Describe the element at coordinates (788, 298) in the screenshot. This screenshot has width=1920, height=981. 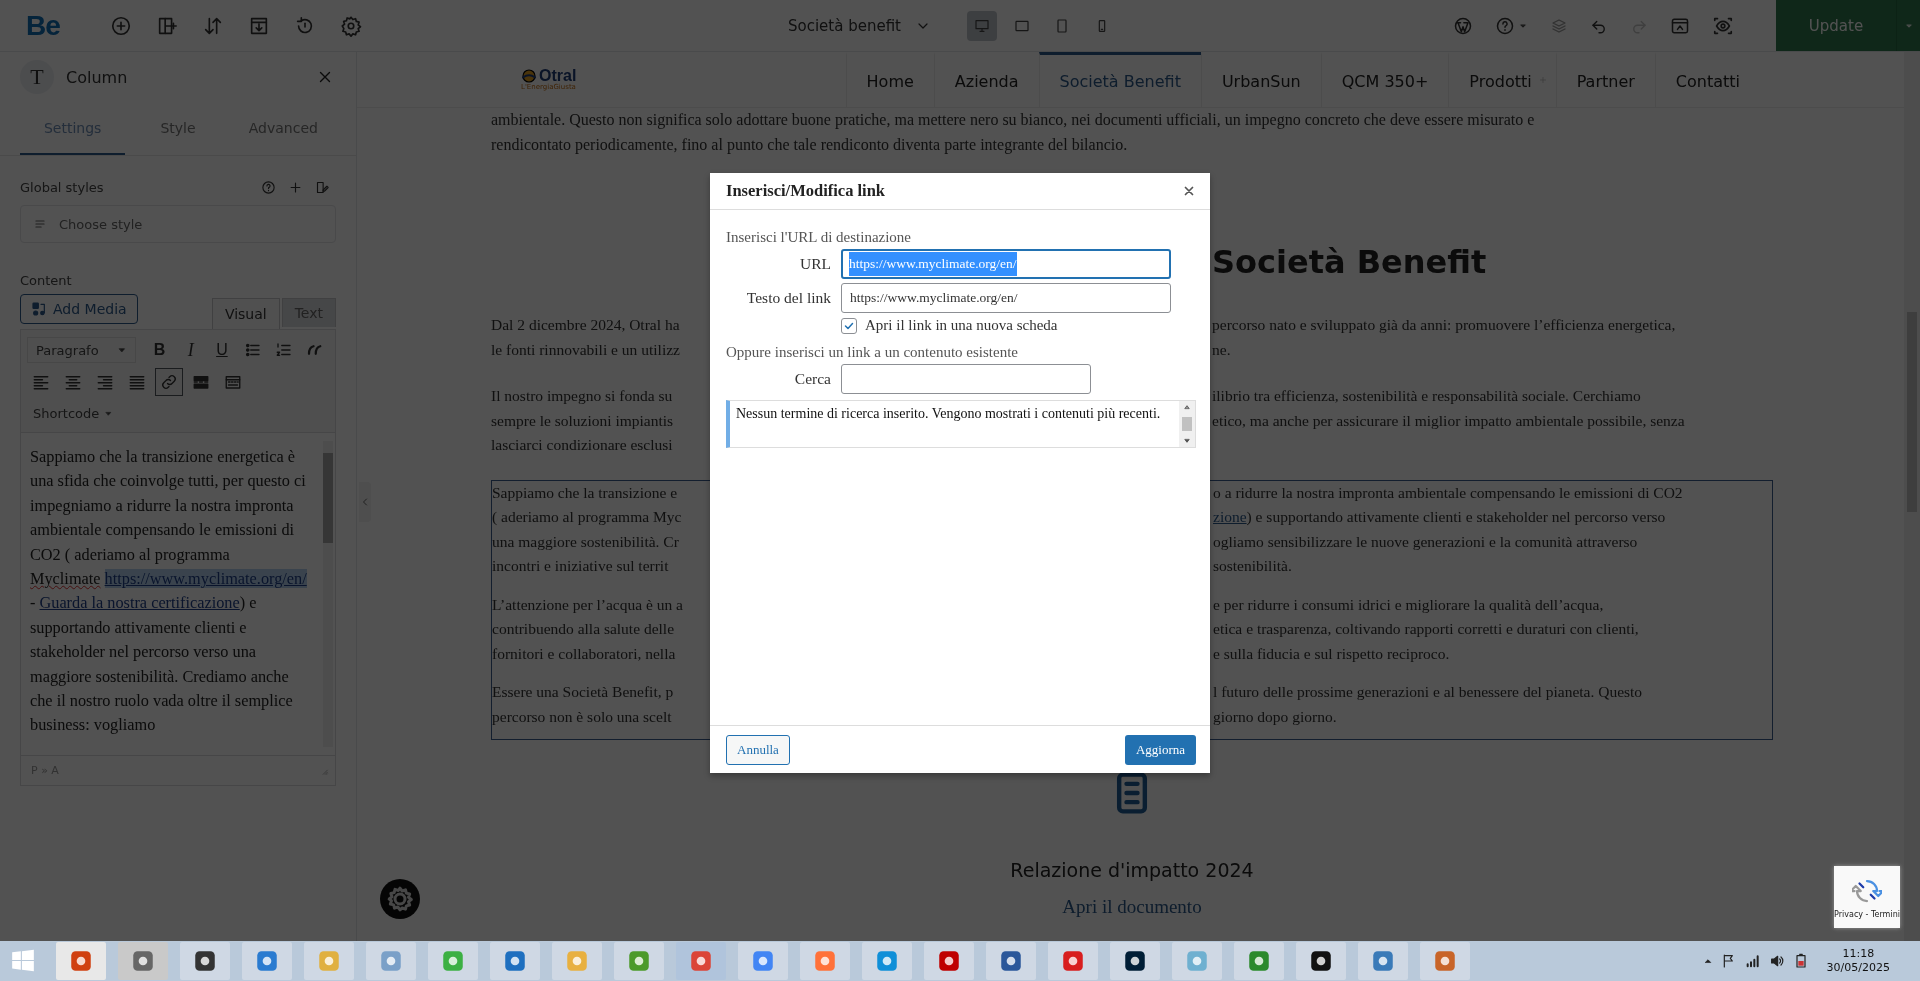
I see `field-label: Testo del link` at that location.